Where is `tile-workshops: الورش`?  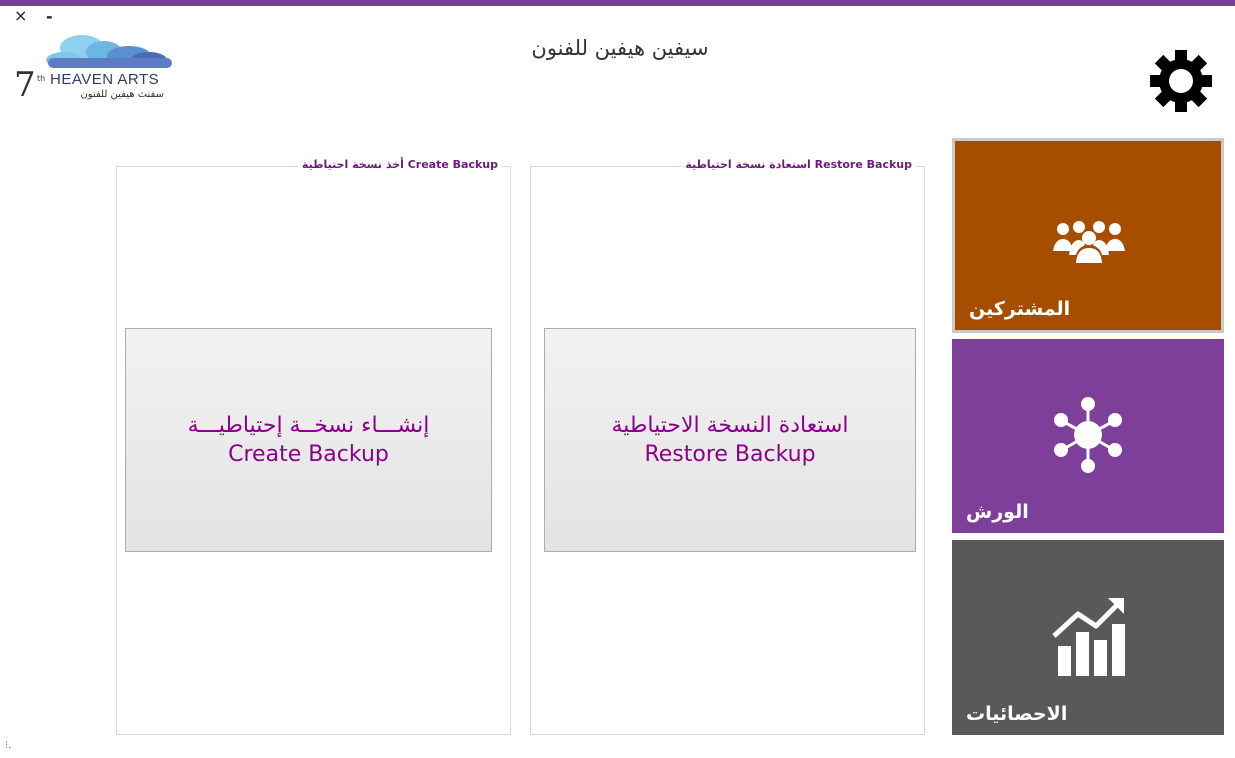 tile-workshops: الورش is located at coordinates (1088, 436).